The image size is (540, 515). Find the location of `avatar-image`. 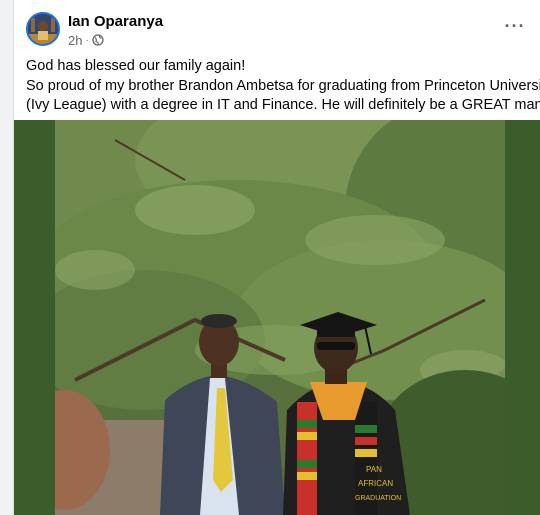

avatar-image is located at coordinates (43, 29).